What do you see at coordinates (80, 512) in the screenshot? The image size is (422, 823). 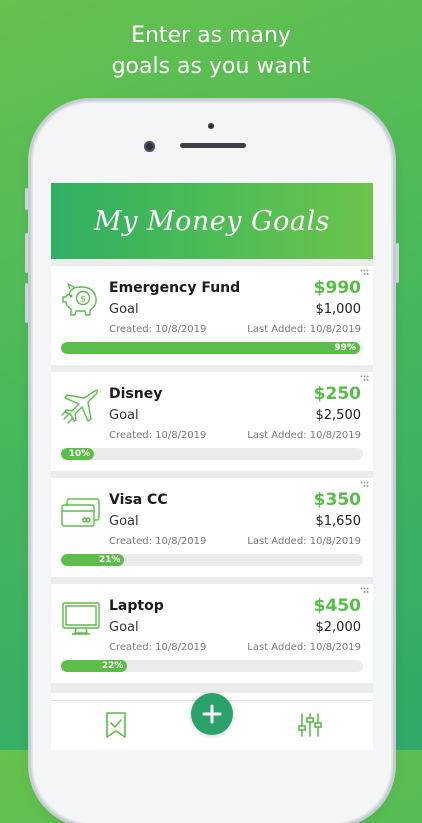 I see `credit-card-icon` at bounding box center [80, 512].